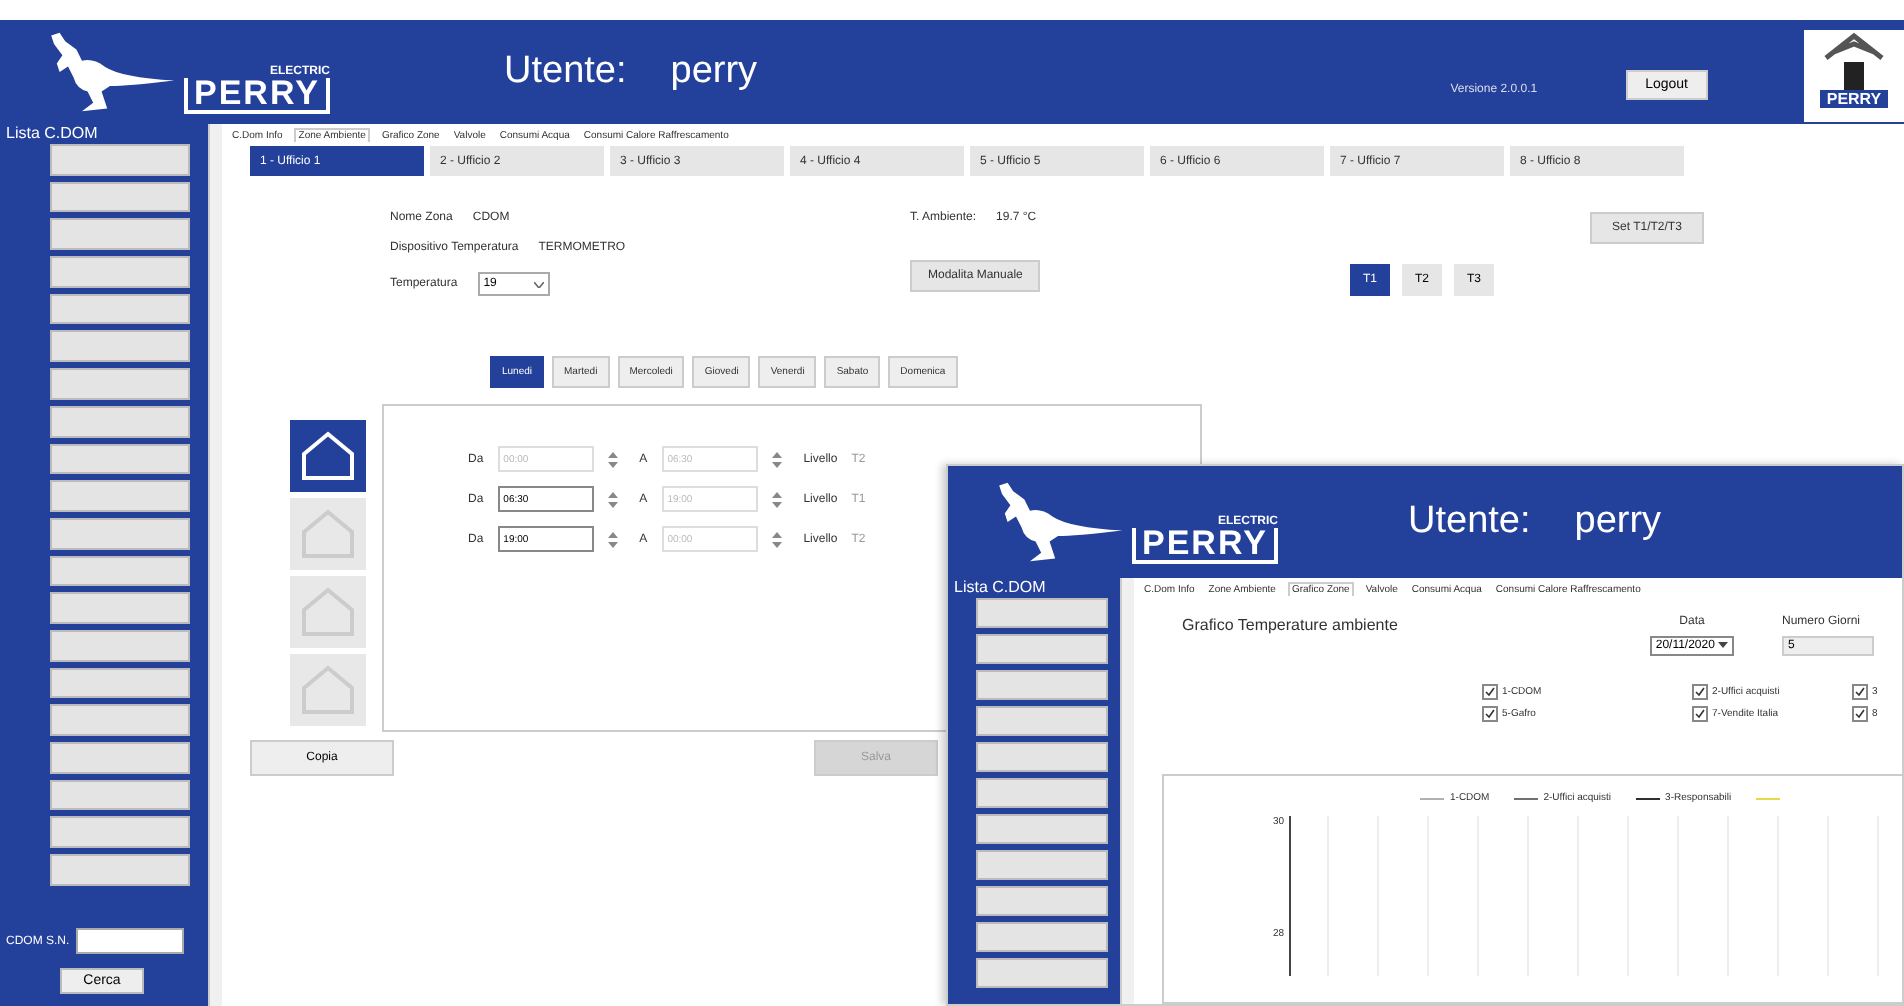  Describe the element at coordinates (1291, 627) in the screenshot. I see `chart-title: Grafico Temperature ambiente` at that location.